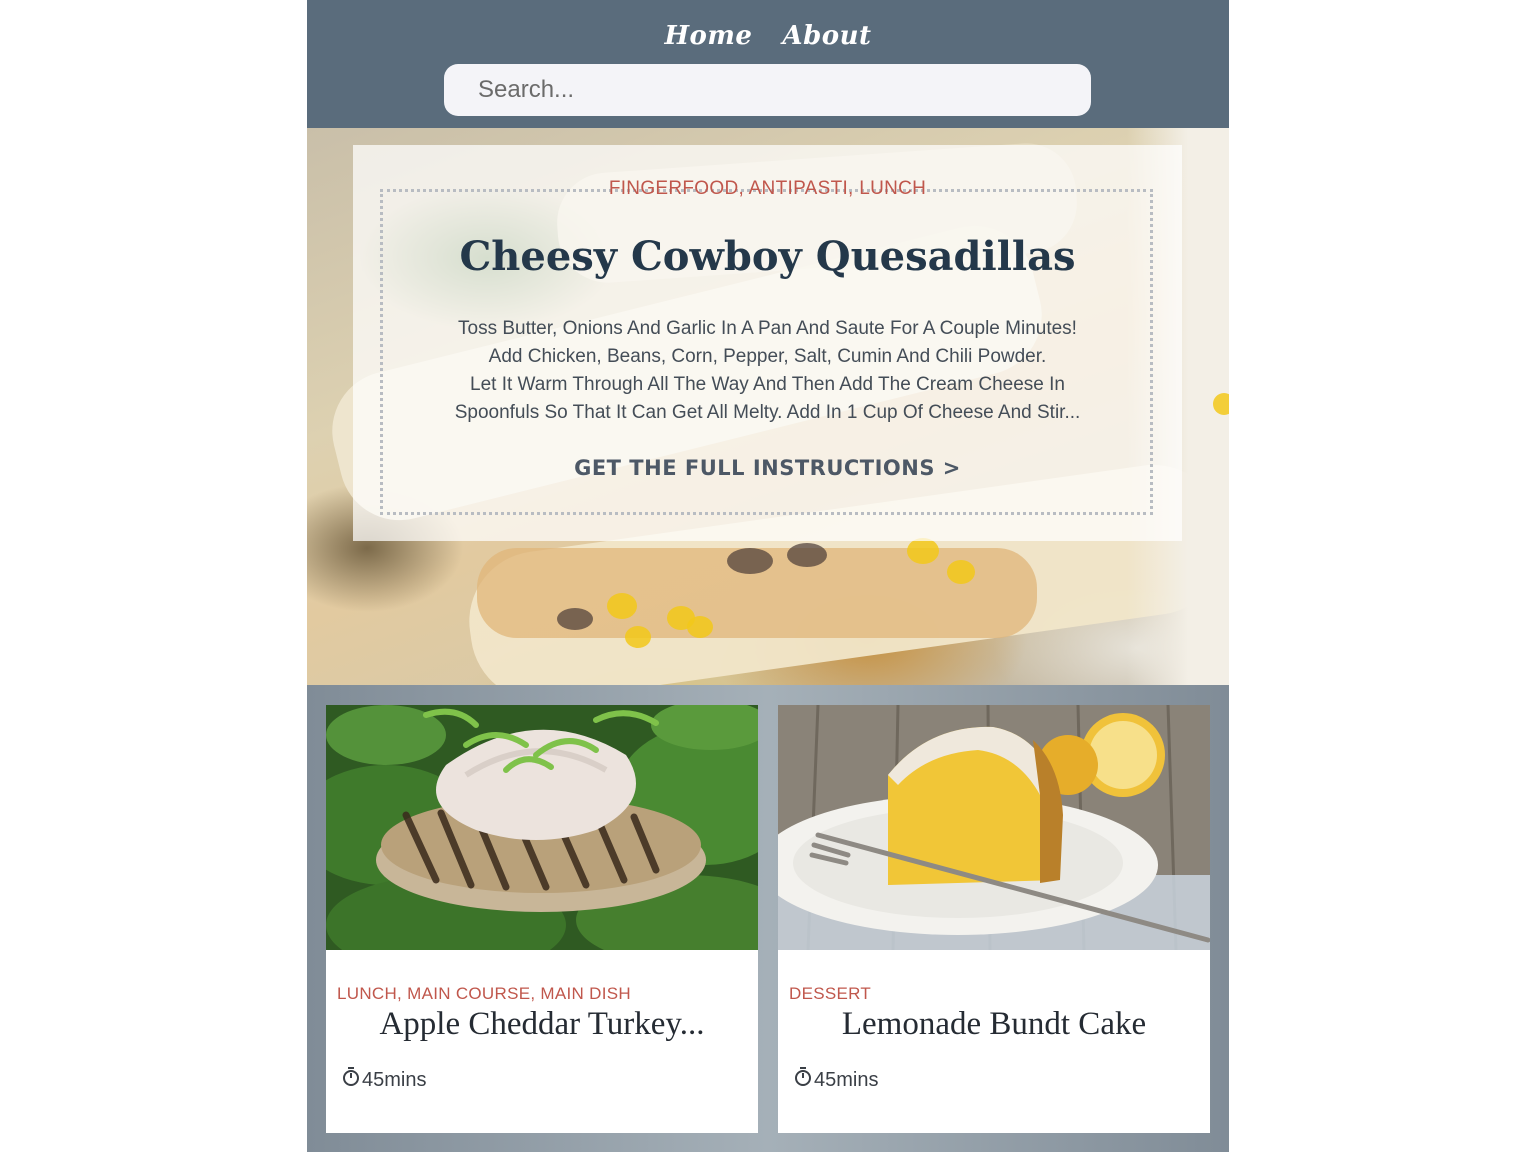 Image resolution: width=1536 pixels, height=1152 pixels. What do you see at coordinates (708, 36) in the screenshot?
I see `nav-home-link: Home` at bounding box center [708, 36].